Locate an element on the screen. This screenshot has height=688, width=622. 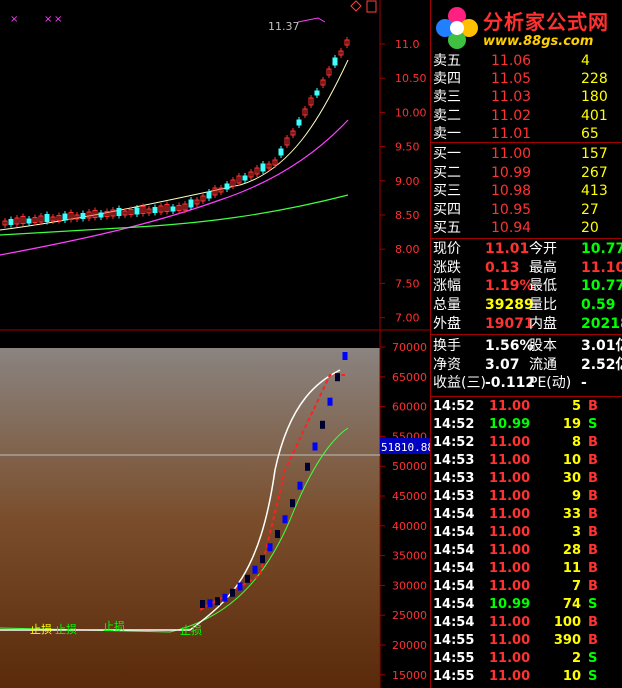
tick-row: 14:55 11.00 390 B is located at coordinates (526, 641).